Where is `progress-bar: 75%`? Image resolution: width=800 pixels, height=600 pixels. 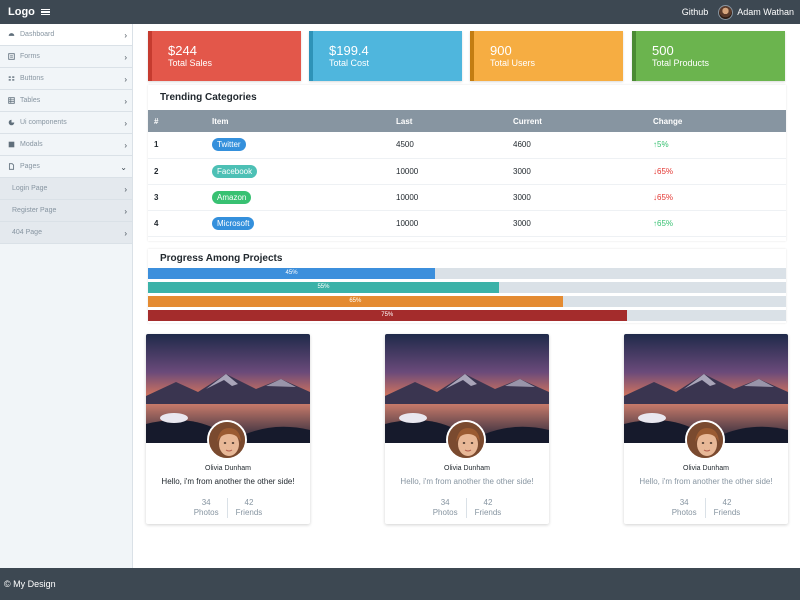 progress-bar: 75% is located at coordinates (467, 315).